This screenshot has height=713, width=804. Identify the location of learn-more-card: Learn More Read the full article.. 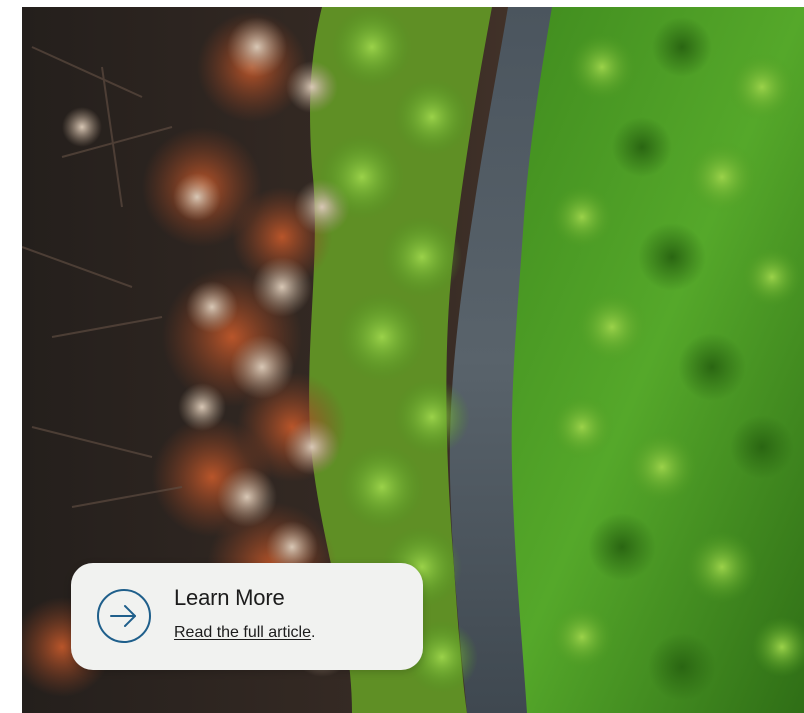
(247, 616).